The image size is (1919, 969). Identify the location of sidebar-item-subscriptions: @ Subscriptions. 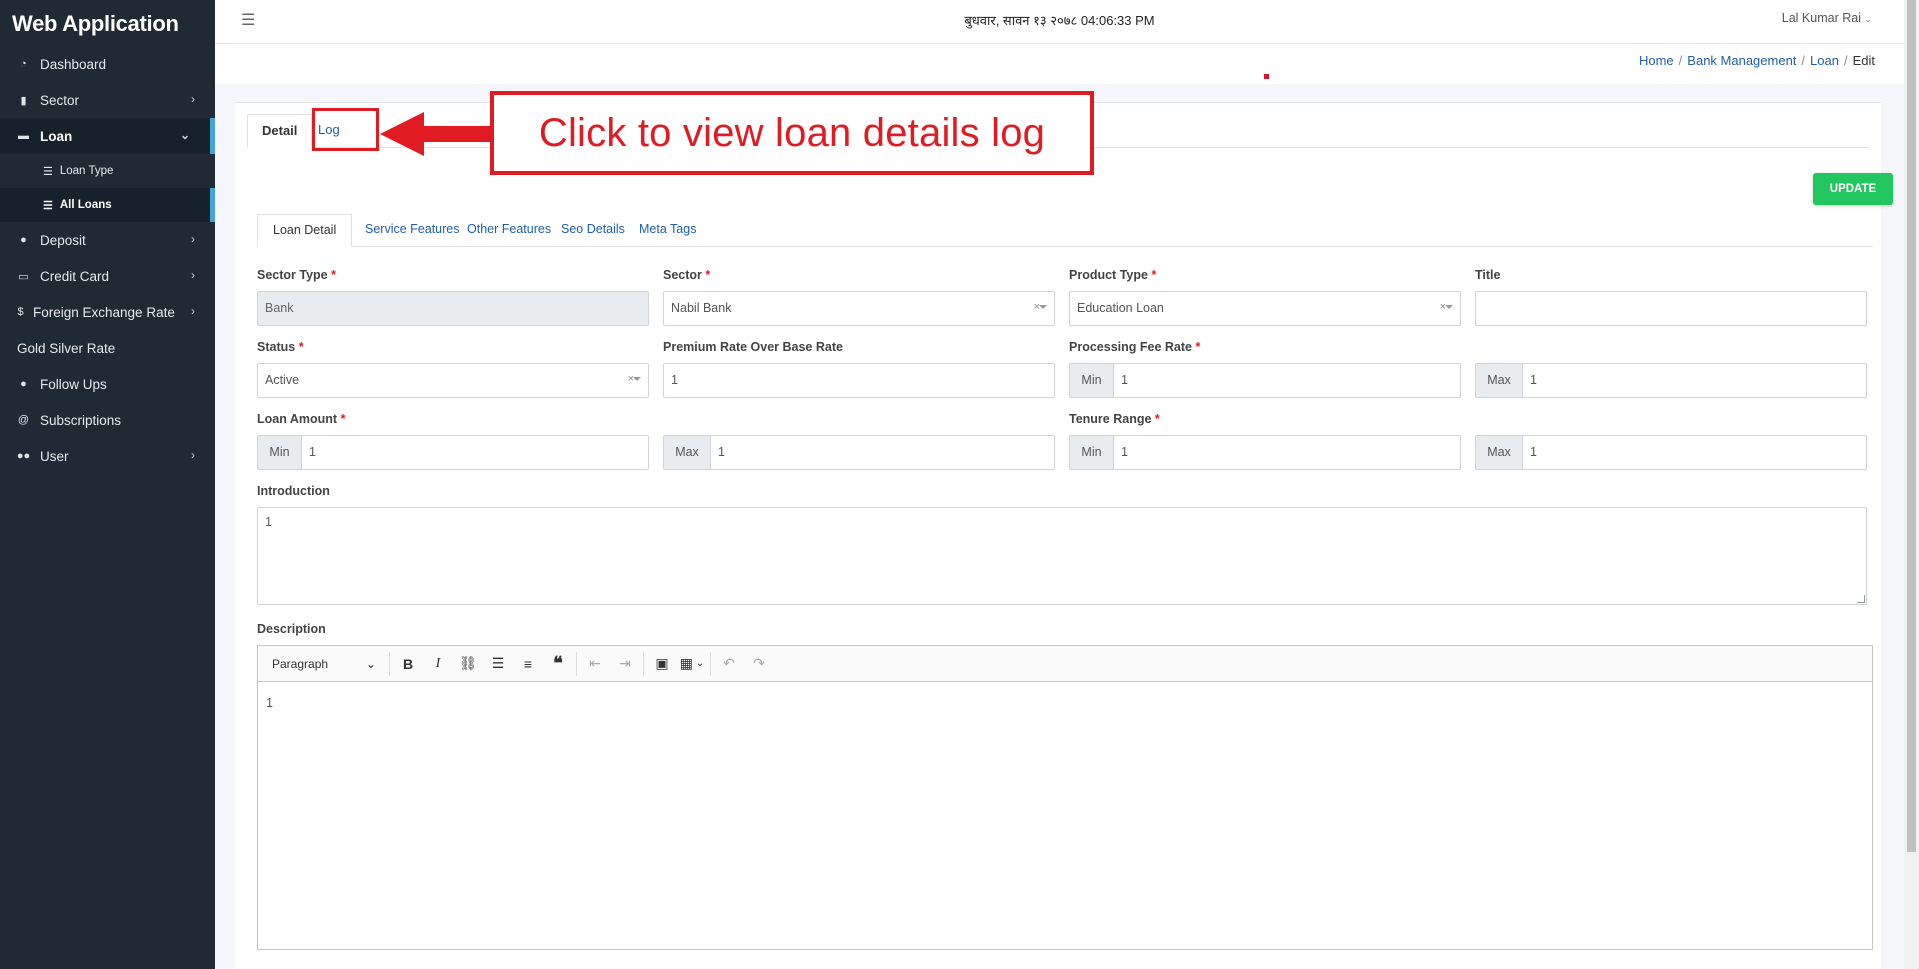
(107, 420).